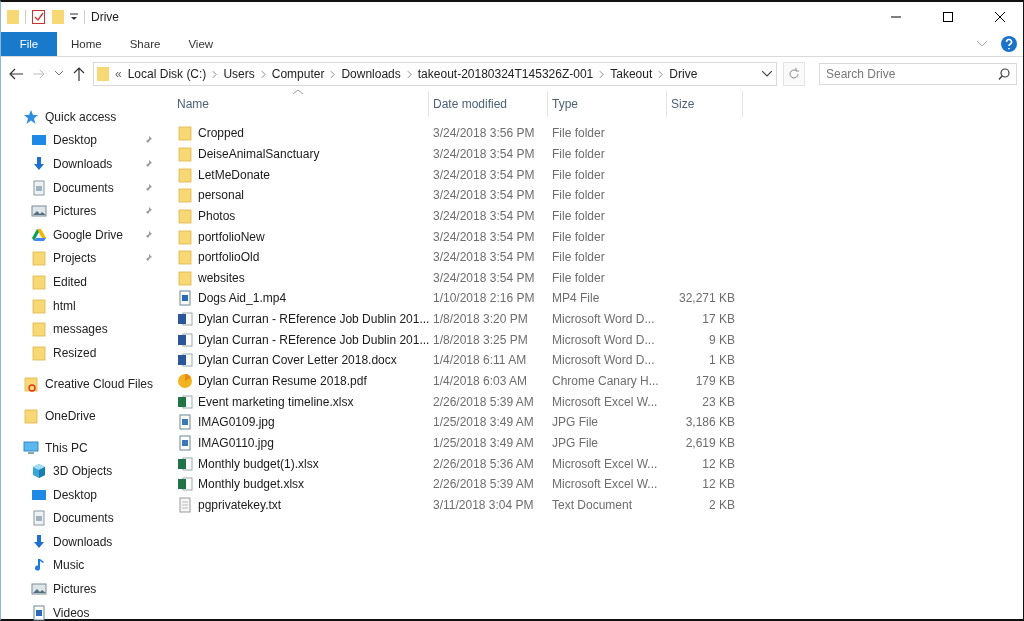  I want to click on breadcrumb: Downloads, so click(371, 74).